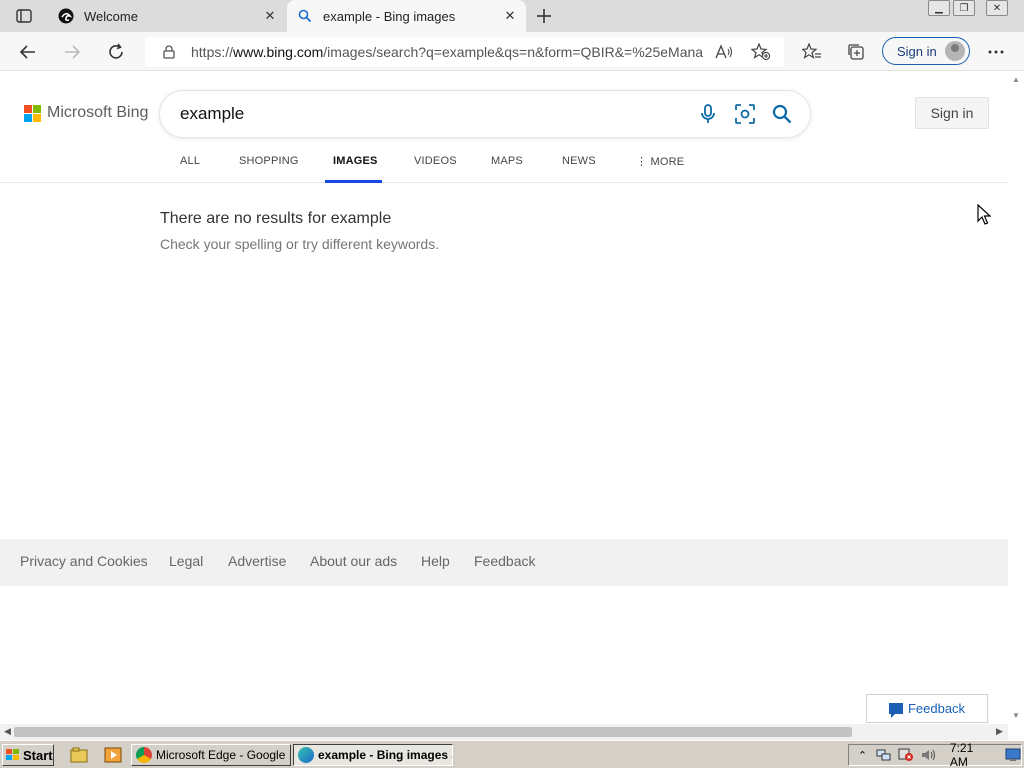  What do you see at coordinates (485, 114) in the screenshot?
I see `search-box: example` at bounding box center [485, 114].